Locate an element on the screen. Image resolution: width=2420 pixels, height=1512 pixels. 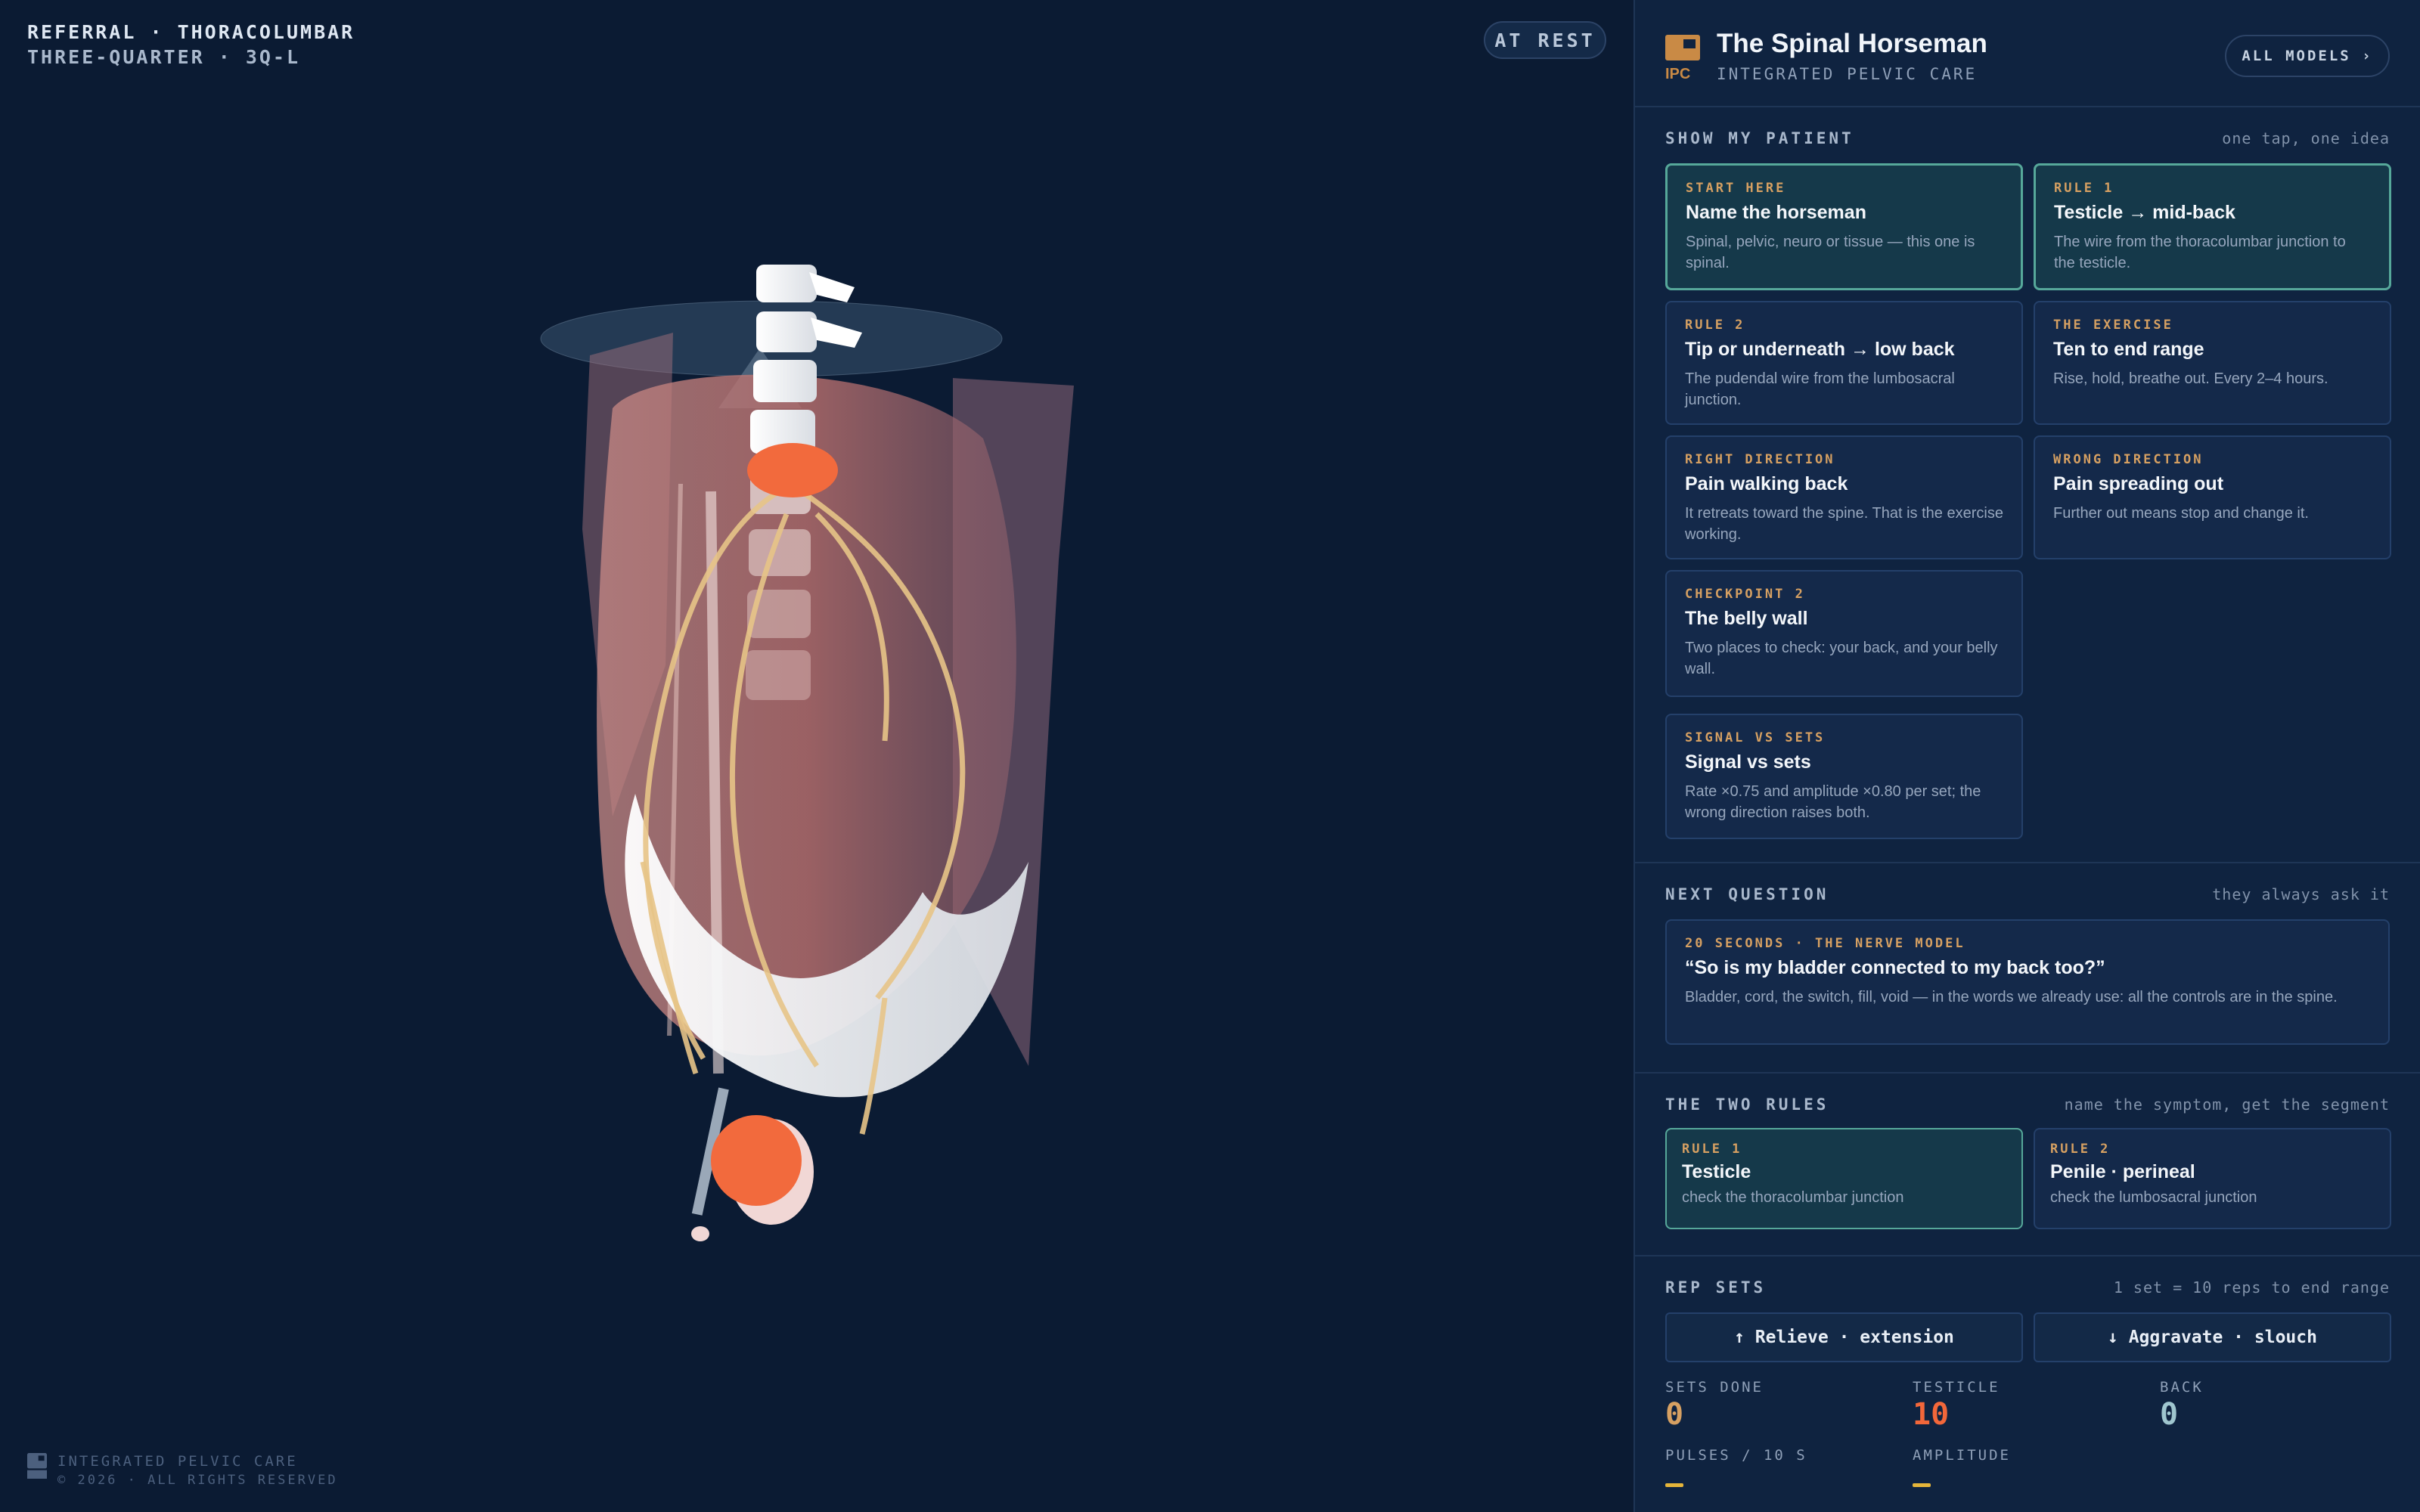
section-note: 1 set = 10 reps to end range is located at coordinates (2251, 1287).